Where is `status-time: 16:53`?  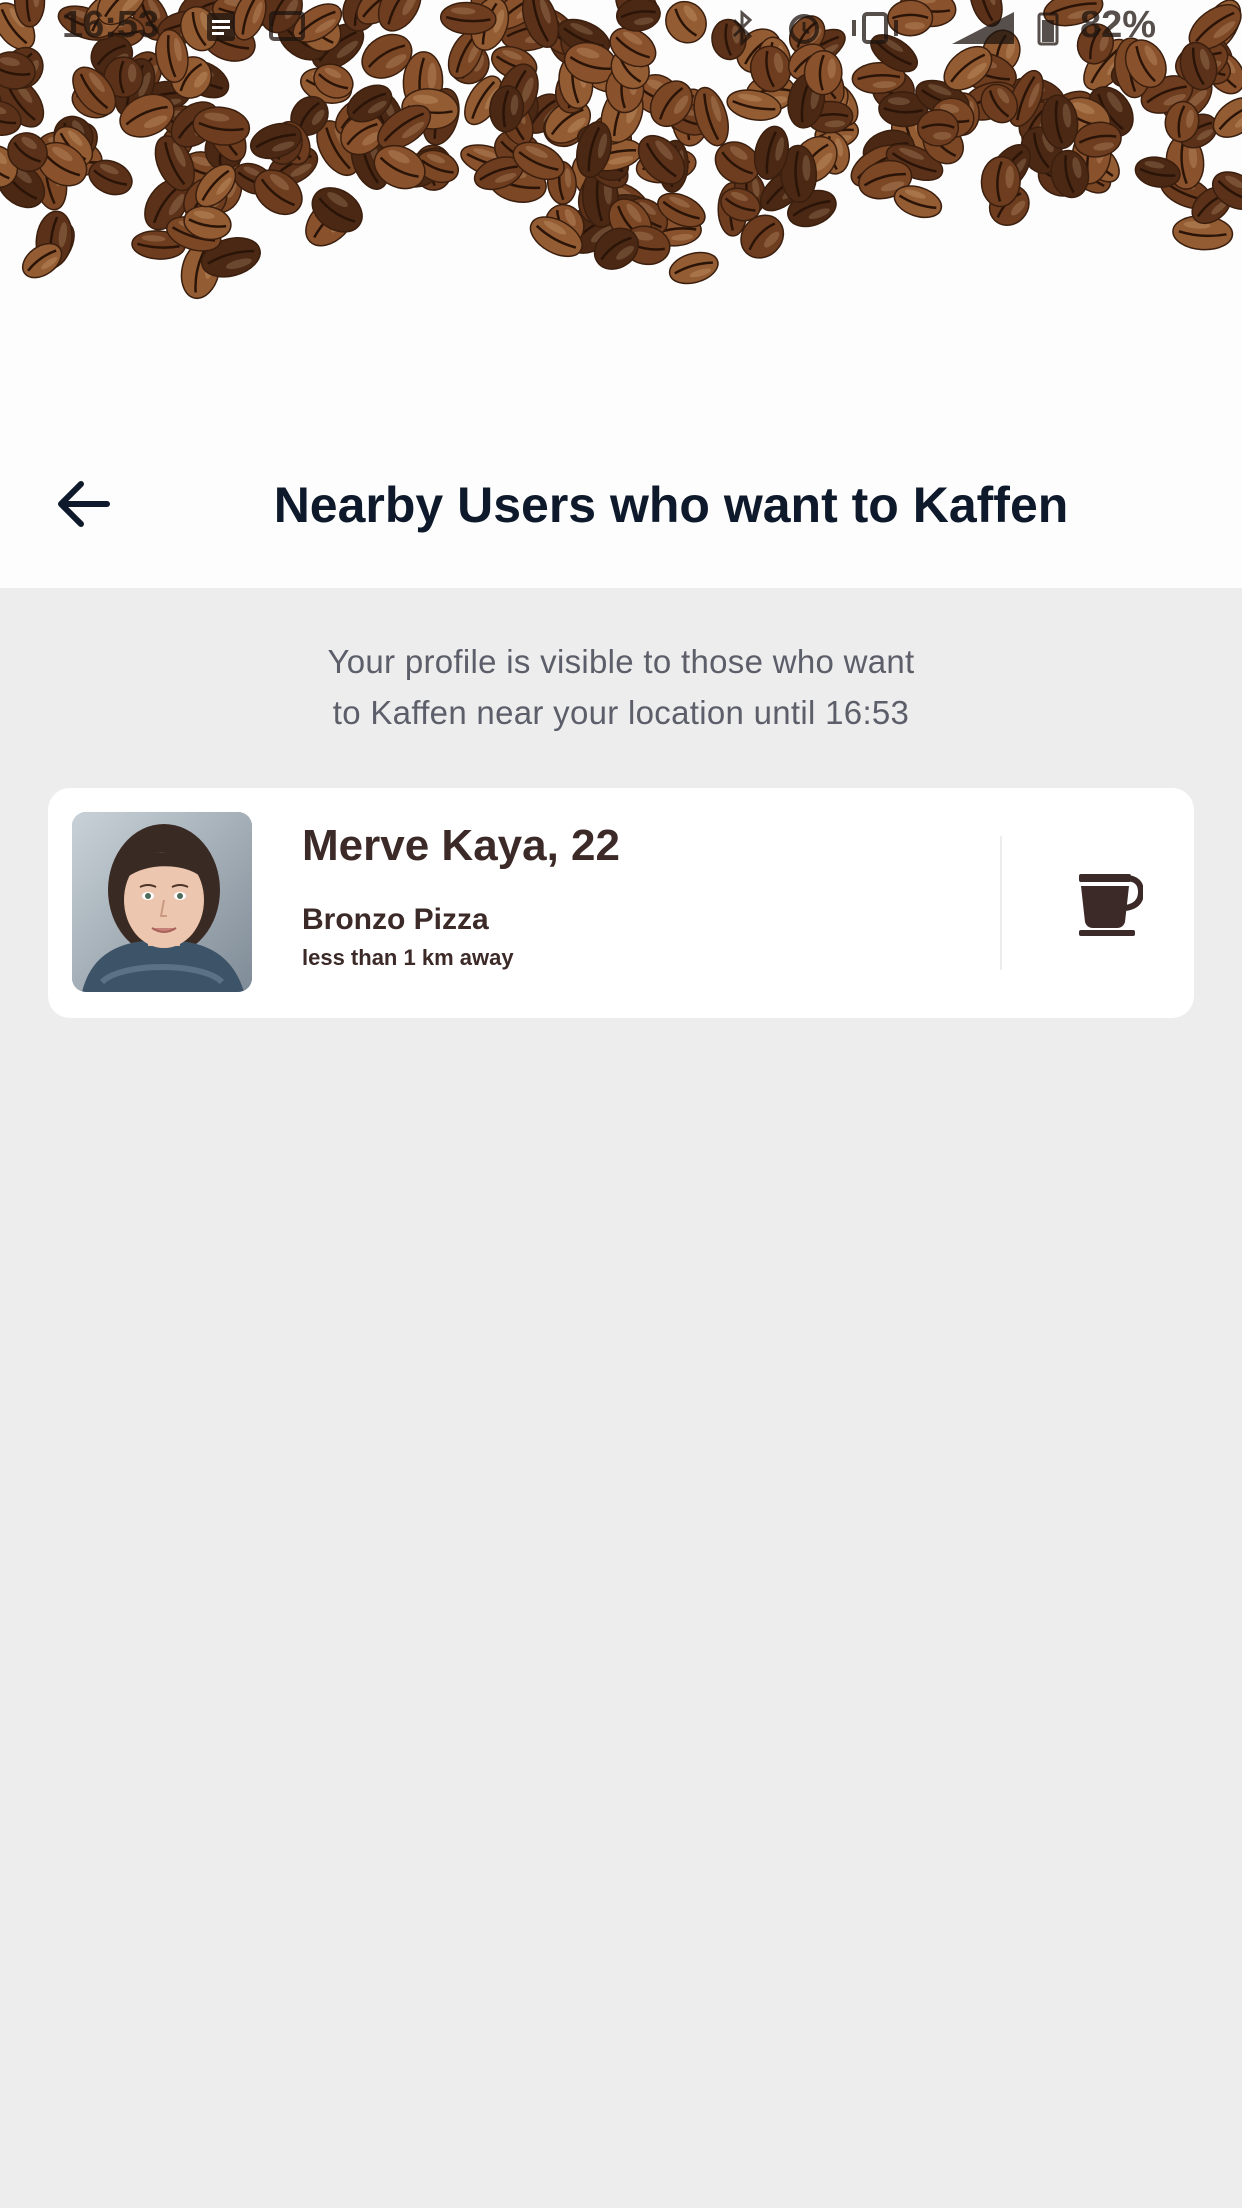
status-time: 16:53 is located at coordinates (111, 25).